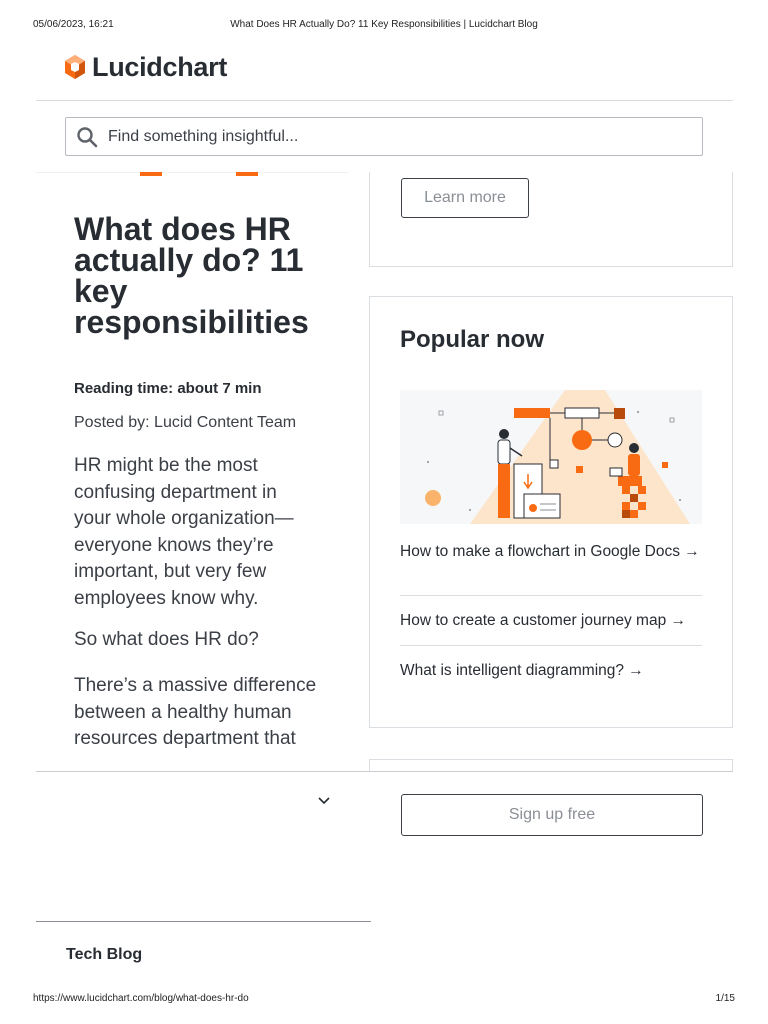 The image size is (768, 1024). Describe the element at coordinates (160, 66) in the screenshot. I see `logo-wordmark: Lucidchart` at that location.